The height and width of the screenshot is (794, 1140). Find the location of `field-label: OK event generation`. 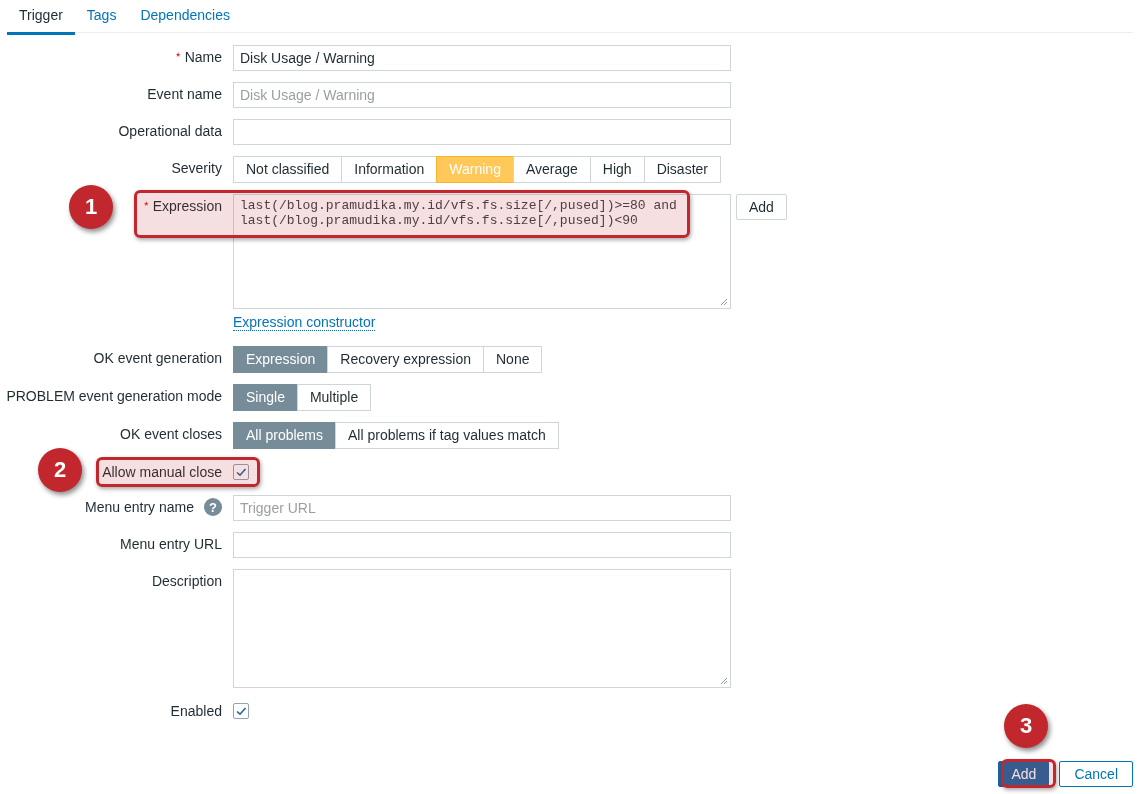

field-label: OK event generation is located at coordinates (157, 358).